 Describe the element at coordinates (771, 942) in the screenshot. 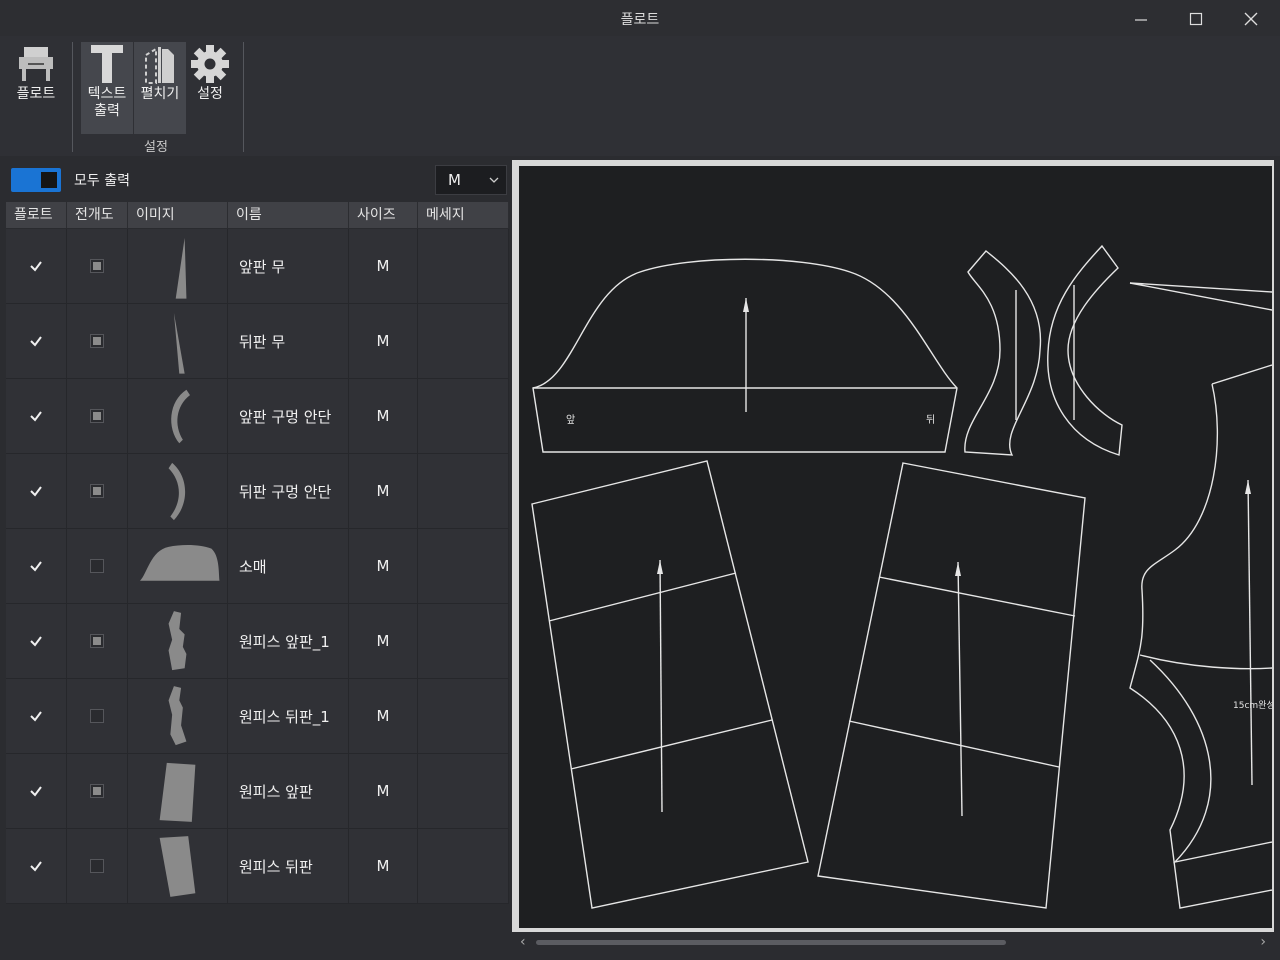

I see `scrollbar-thumb` at that location.